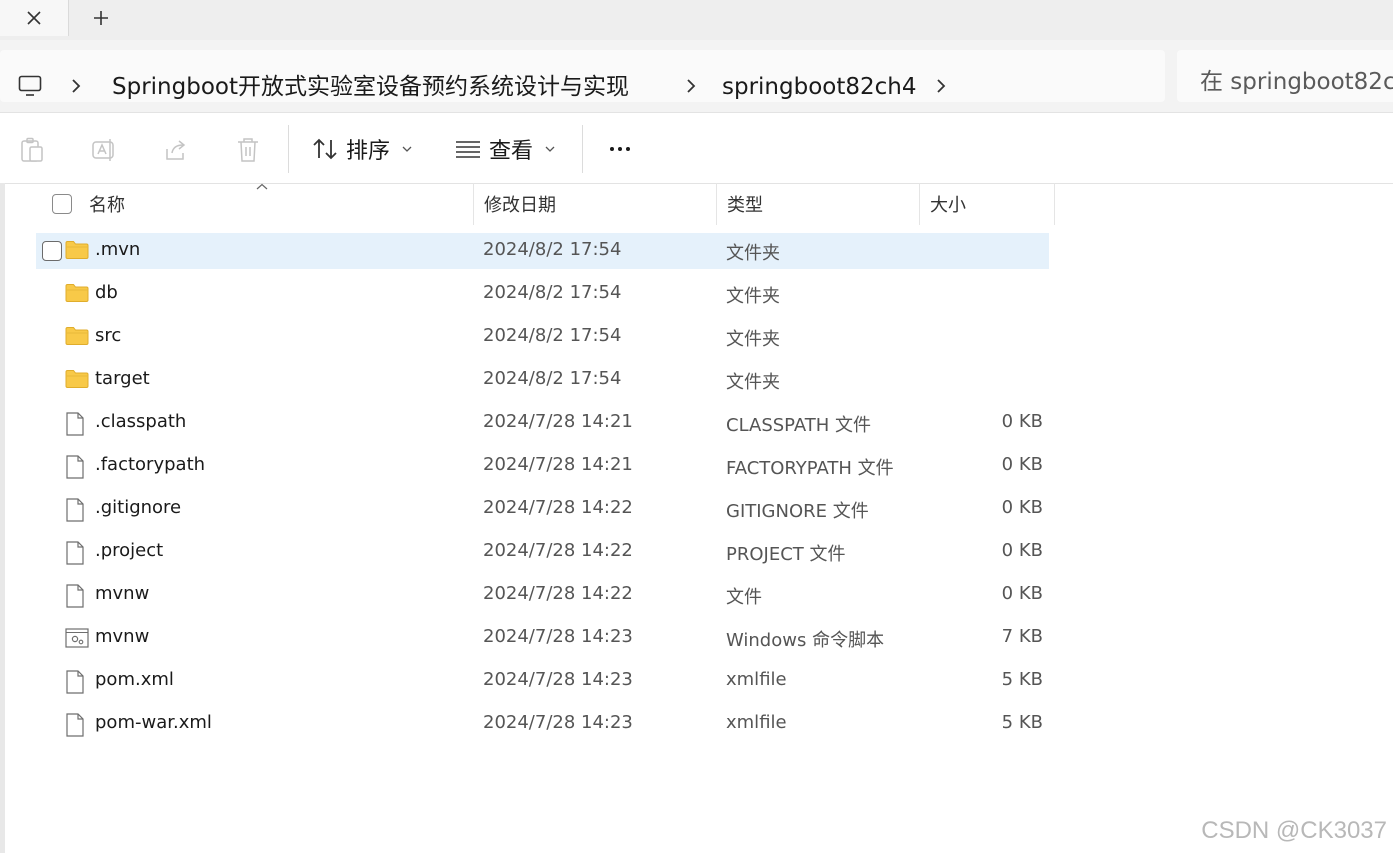 Image resolution: width=1393 pixels, height=853 pixels. Describe the element at coordinates (797, 511) in the screenshot. I see `file-type: GITIGNORE 文件` at that location.